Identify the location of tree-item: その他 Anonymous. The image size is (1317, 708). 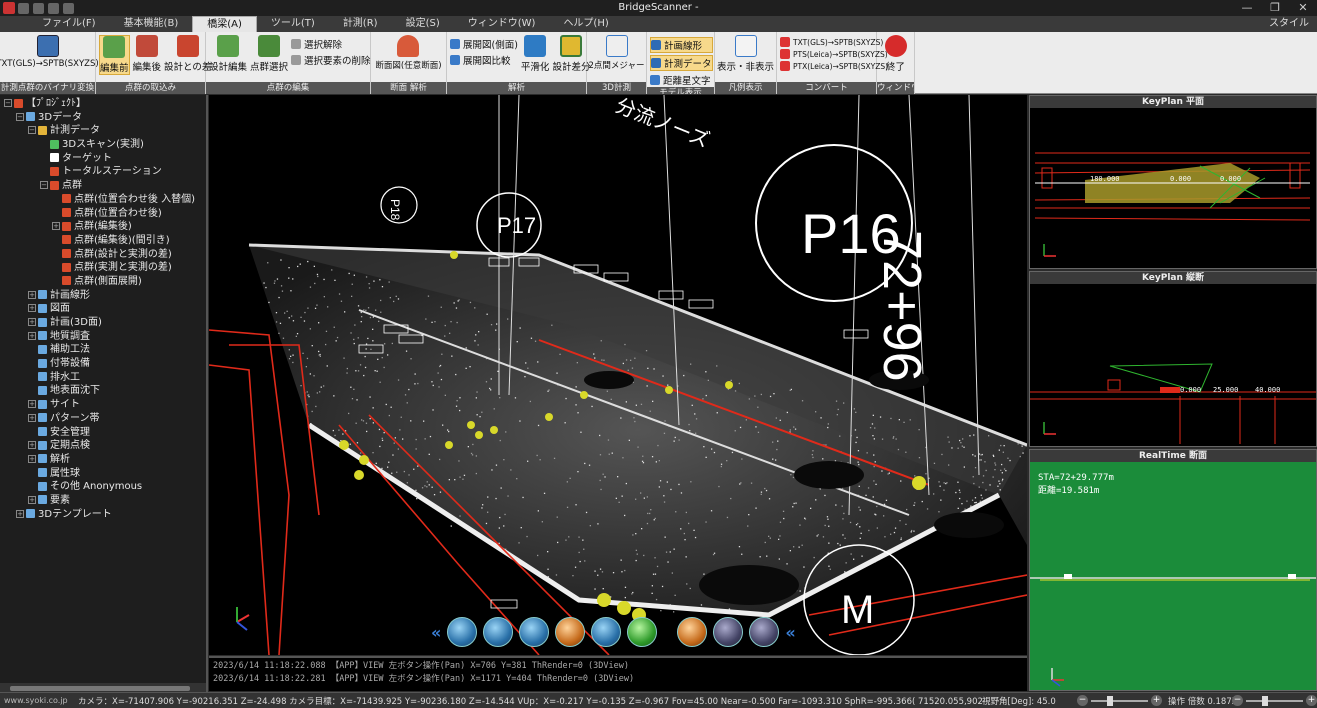
(103, 487).